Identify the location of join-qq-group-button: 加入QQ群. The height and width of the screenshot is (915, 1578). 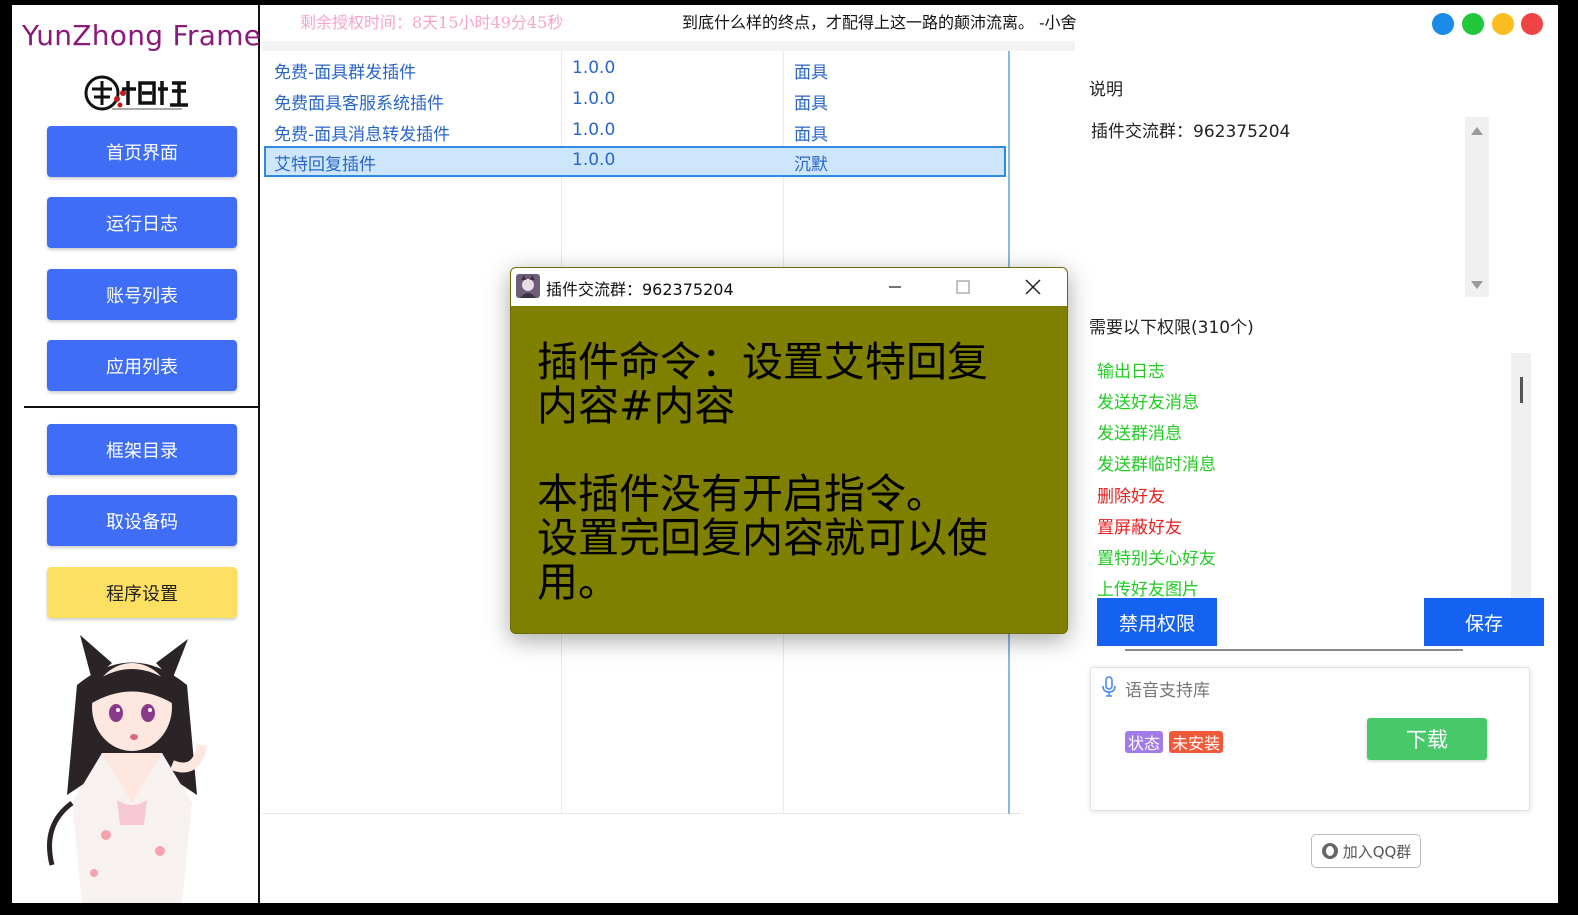
(1366, 851).